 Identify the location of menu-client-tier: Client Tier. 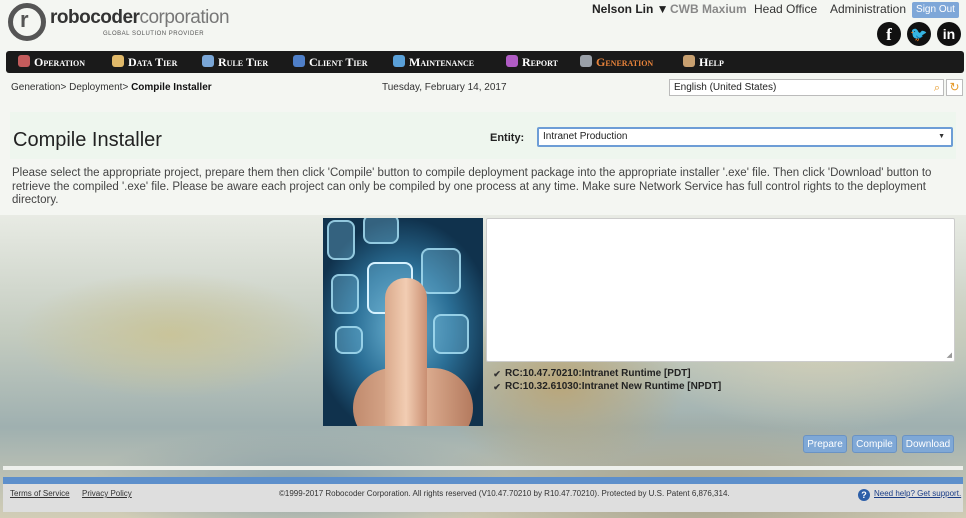
(330, 62).